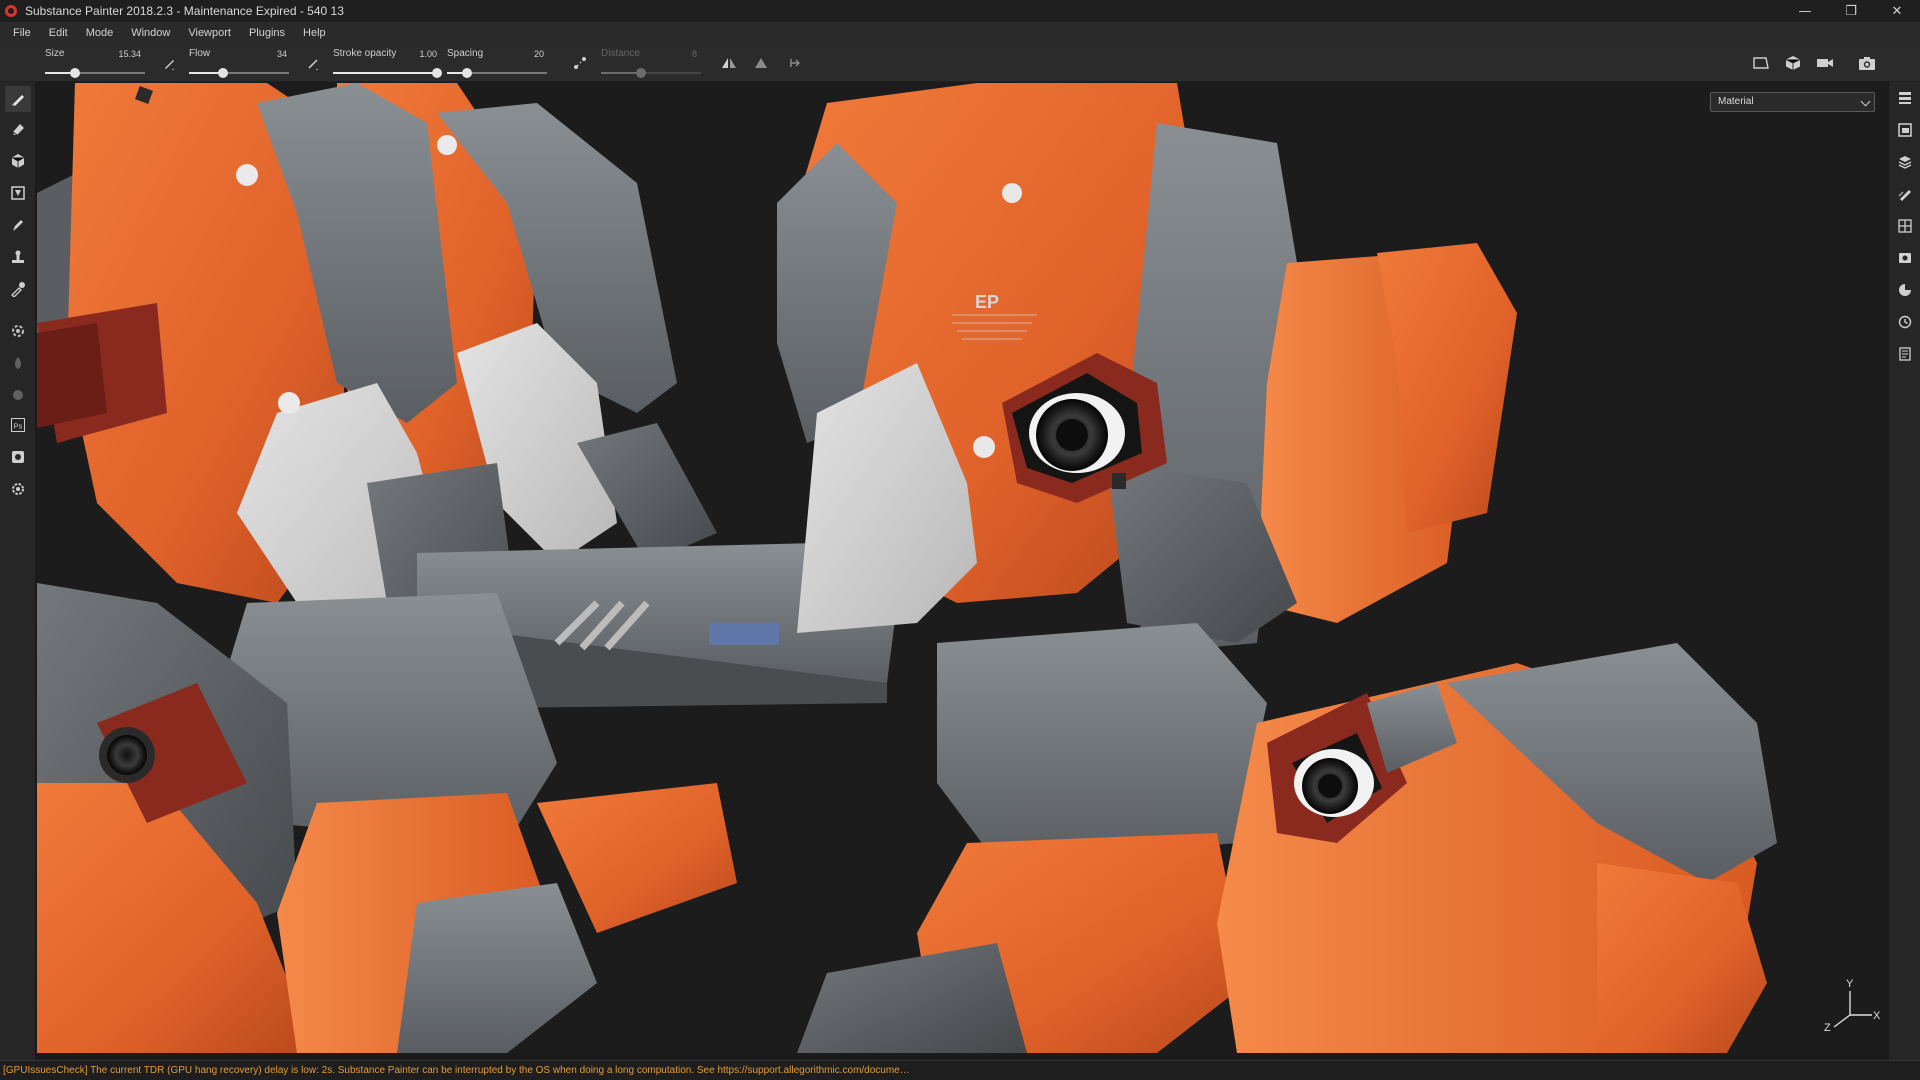 The height and width of the screenshot is (1080, 1920). What do you see at coordinates (620, 53) in the screenshot?
I see `distance-label: Distance` at bounding box center [620, 53].